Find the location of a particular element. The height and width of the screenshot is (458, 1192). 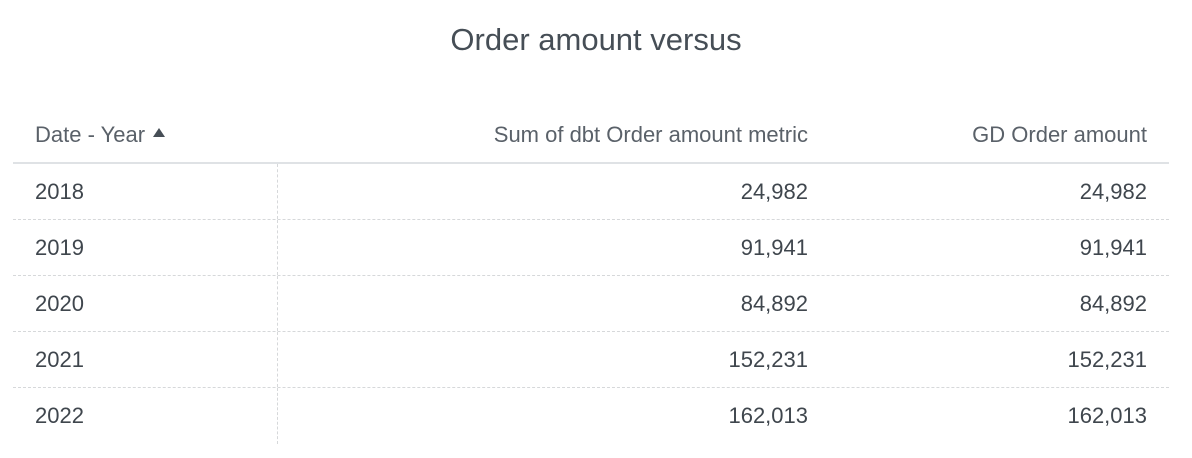

cell-gd-order-amount: 91,941 is located at coordinates (1113, 247).